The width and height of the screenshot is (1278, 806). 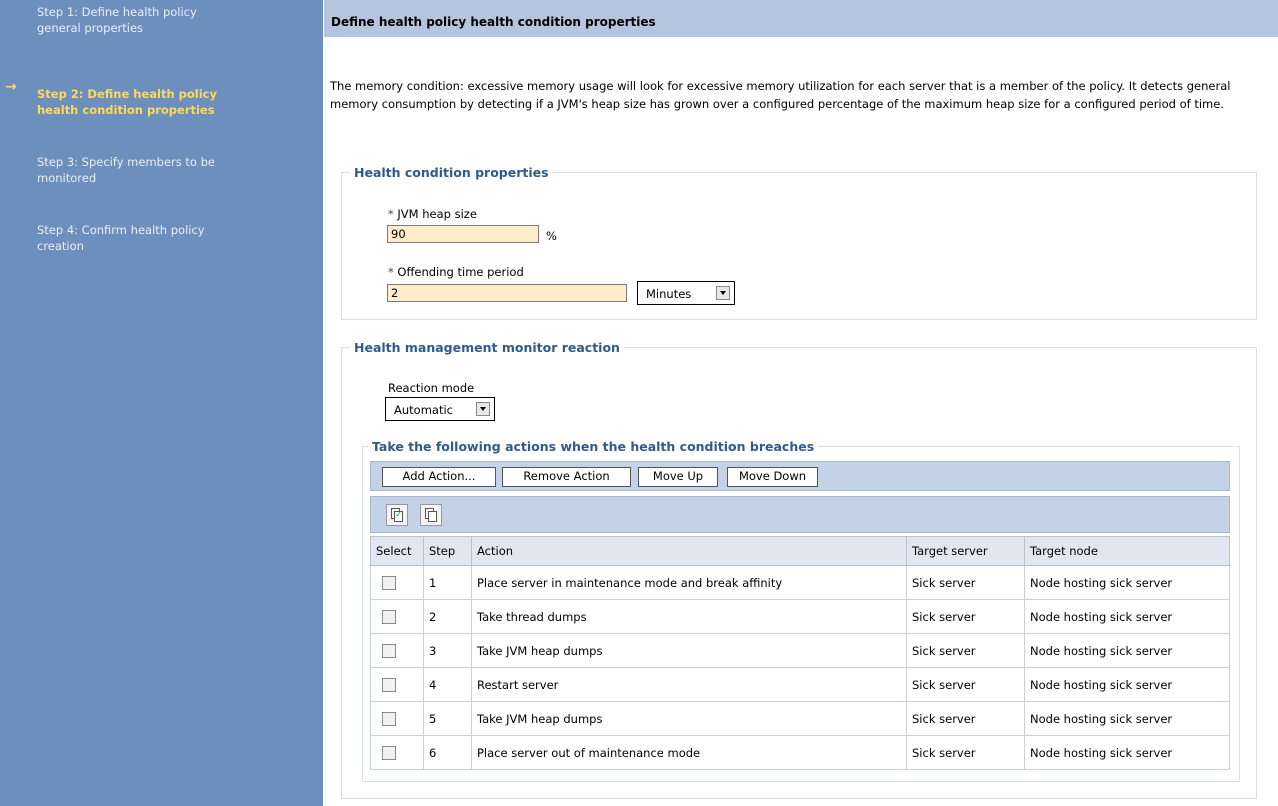 What do you see at coordinates (551, 236) in the screenshot?
I see `heap-unit-label: %` at bounding box center [551, 236].